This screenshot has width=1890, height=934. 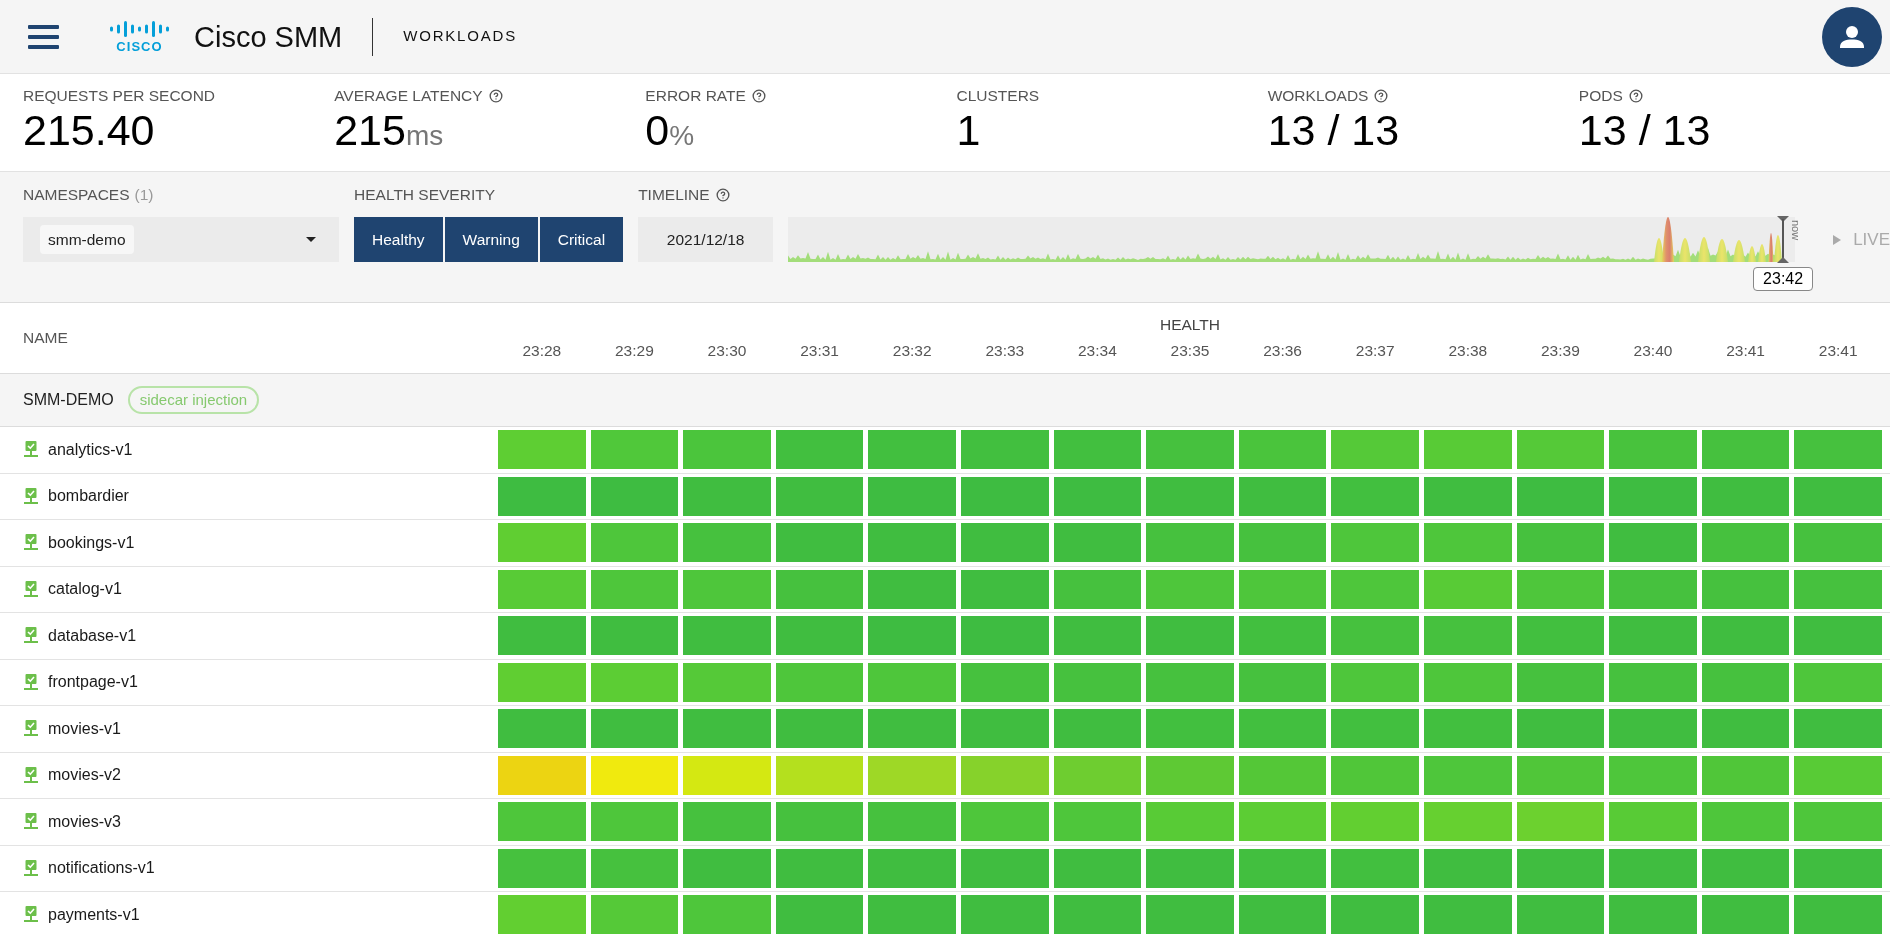 What do you see at coordinates (84, 728) in the screenshot?
I see `workload-name: movies-v1` at bounding box center [84, 728].